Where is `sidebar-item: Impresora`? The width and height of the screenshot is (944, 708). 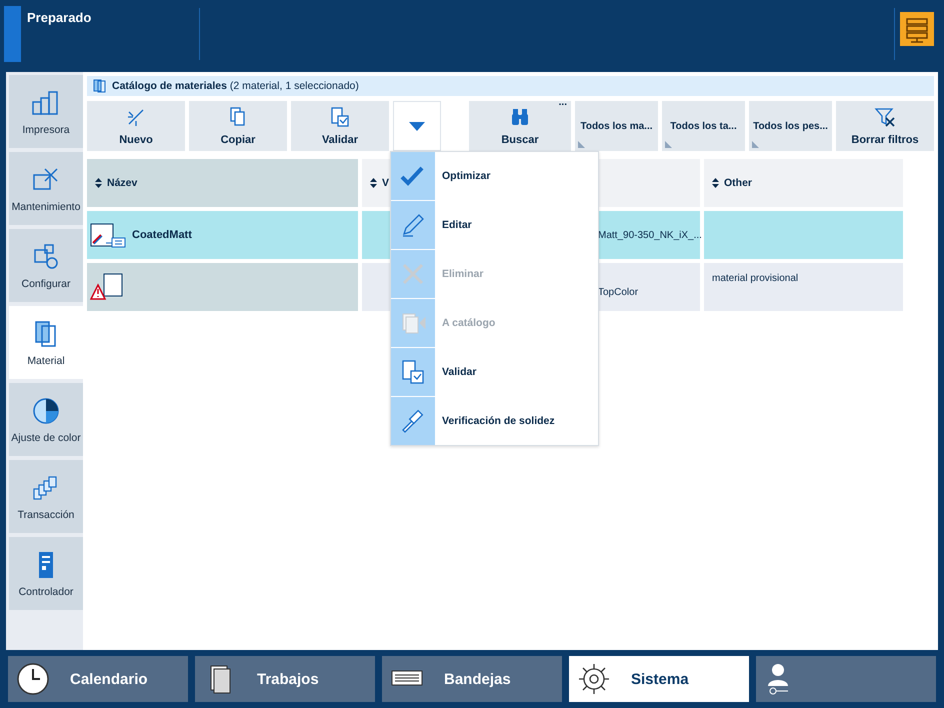 sidebar-item: Impresora is located at coordinates (46, 111).